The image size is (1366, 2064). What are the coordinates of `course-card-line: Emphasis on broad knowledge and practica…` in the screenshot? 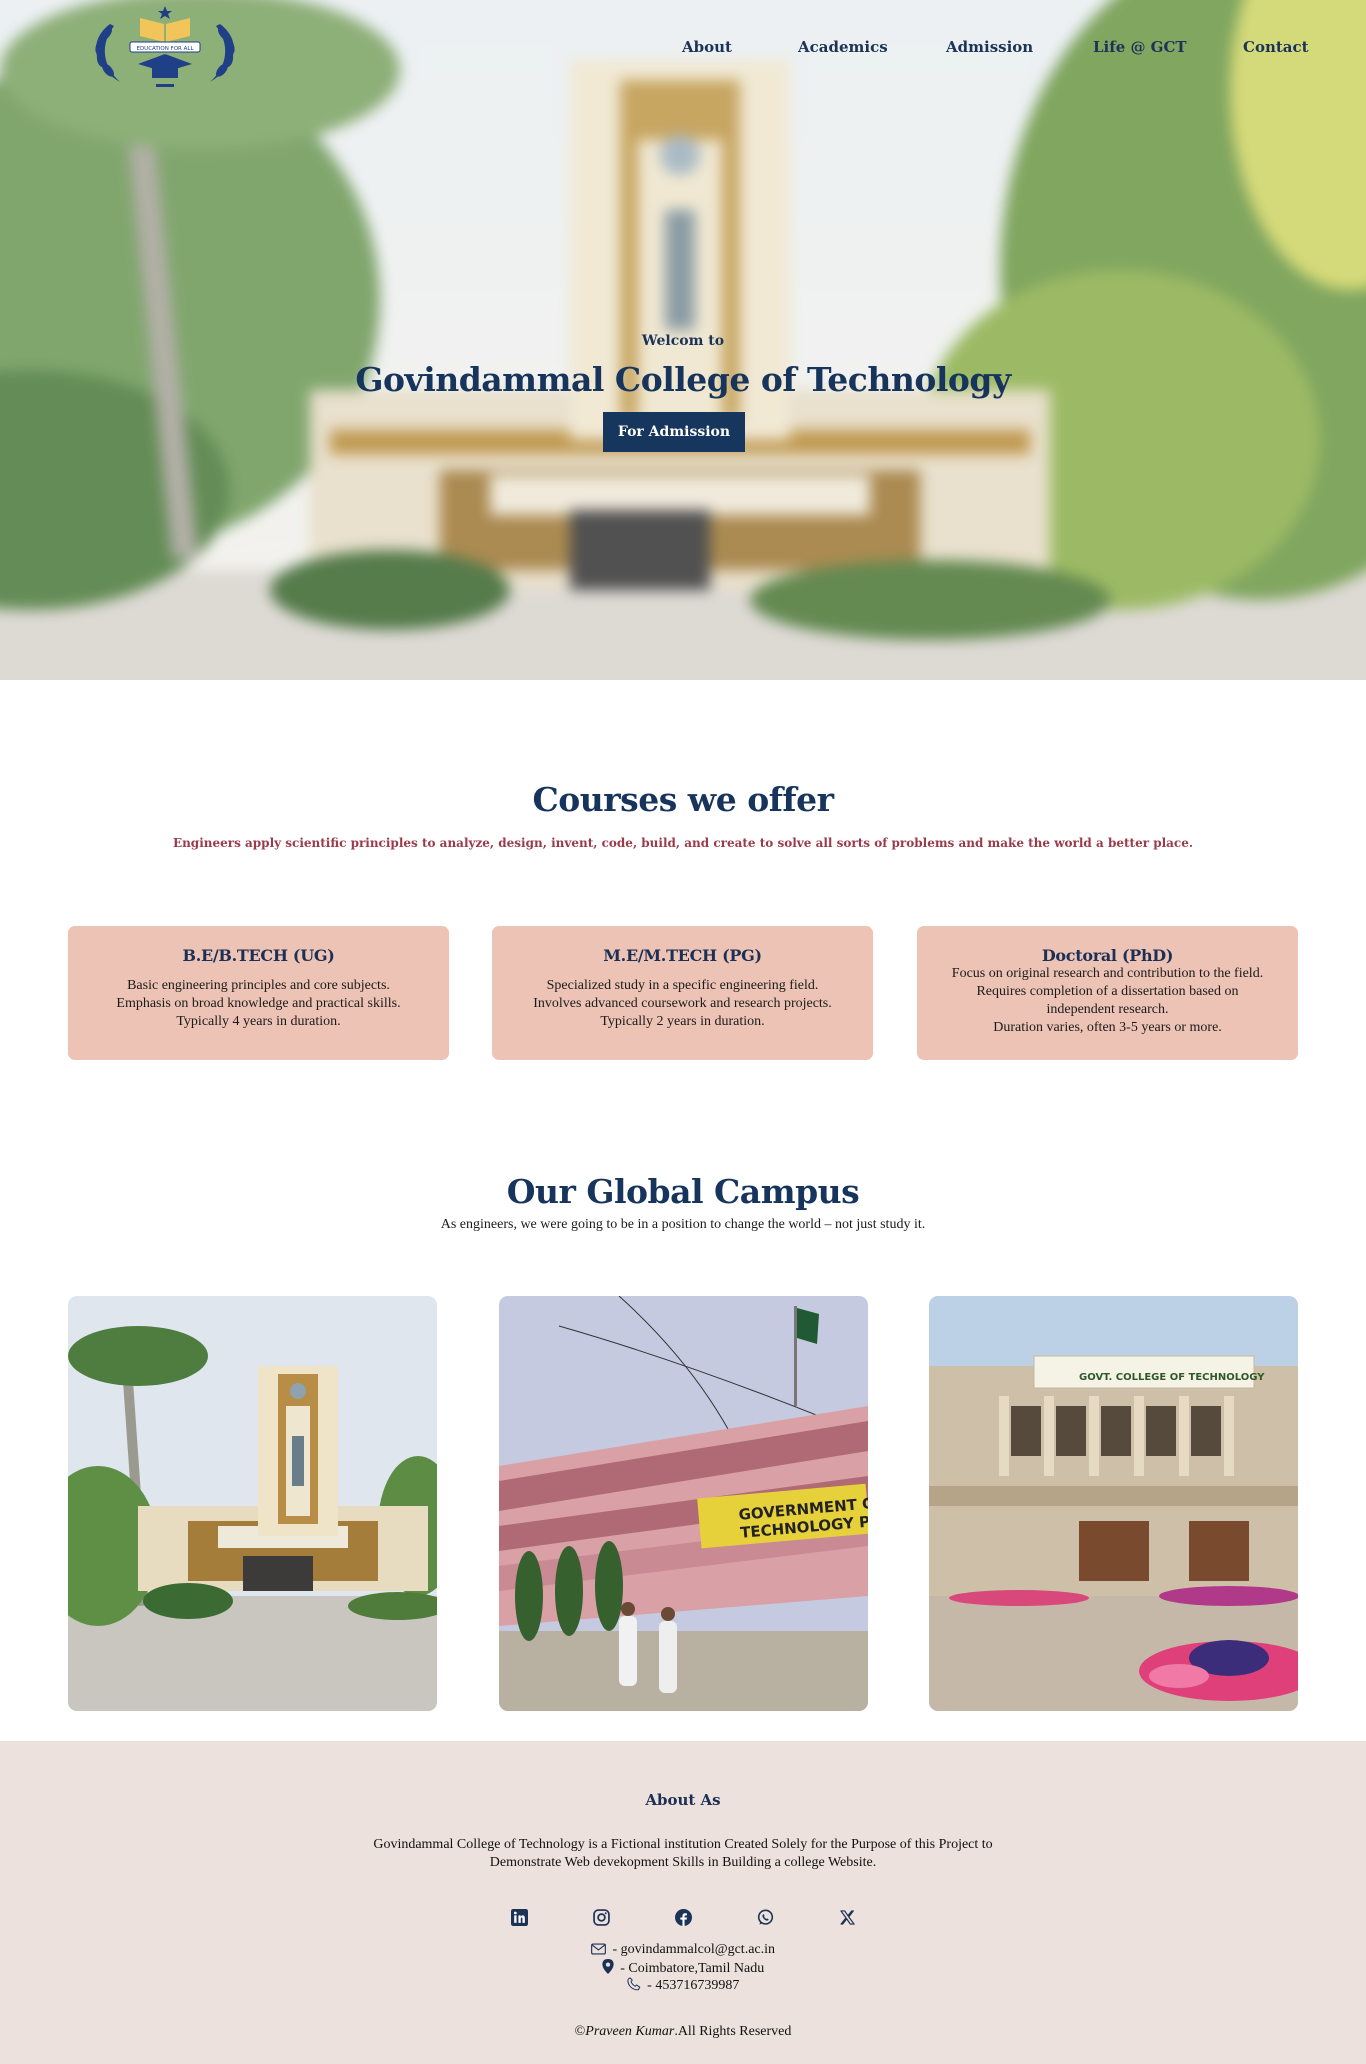 It's located at (258, 1003).